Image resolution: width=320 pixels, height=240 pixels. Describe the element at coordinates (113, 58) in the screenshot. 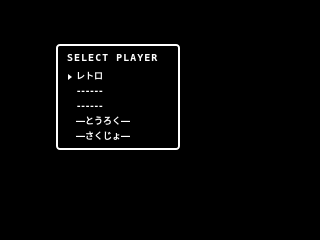

I see `dialog-title: SELECT PLAYER` at that location.